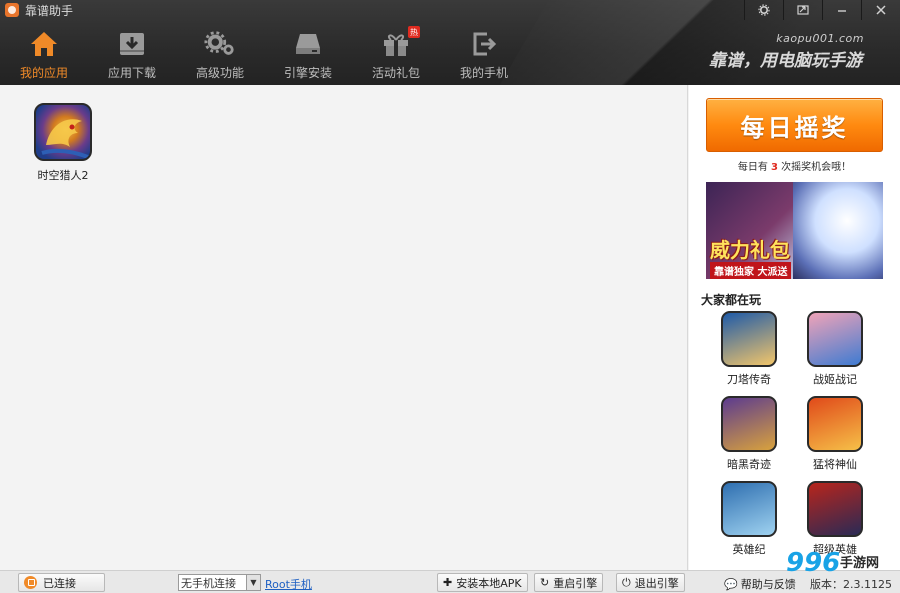 The image size is (900, 593). I want to click on connection-status-button: 已连接, so click(61, 582).